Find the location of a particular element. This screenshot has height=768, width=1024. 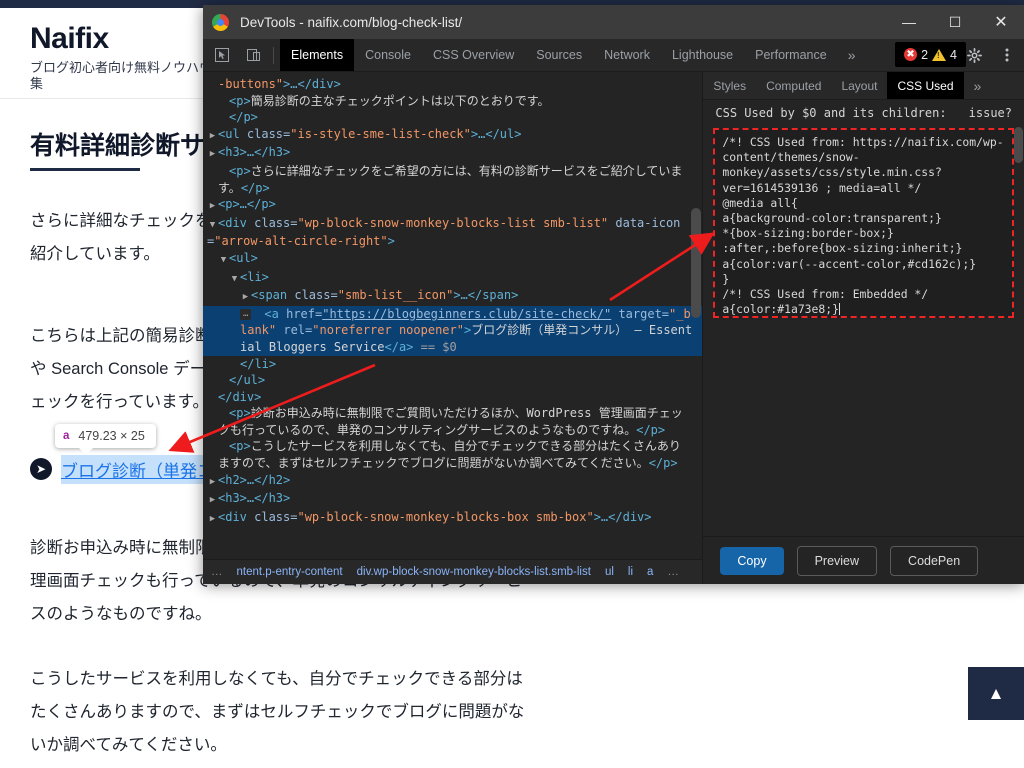

warning-counter: 4 is located at coordinates (944, 55).